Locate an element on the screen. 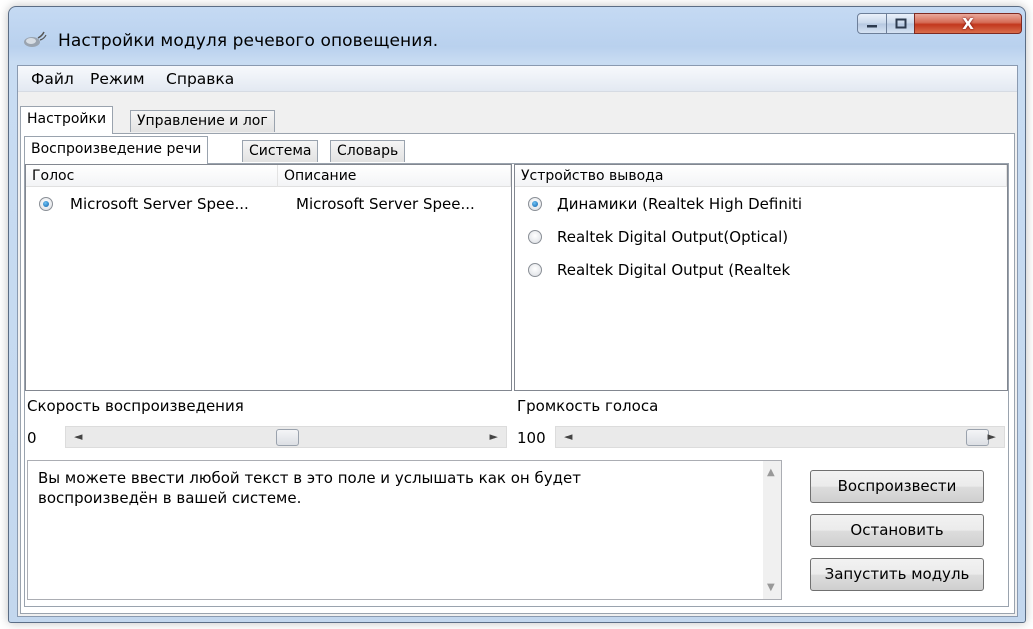  sub-tab-strip: Воспроизведение речи Система Словарь is located at coordinates (249, 150).